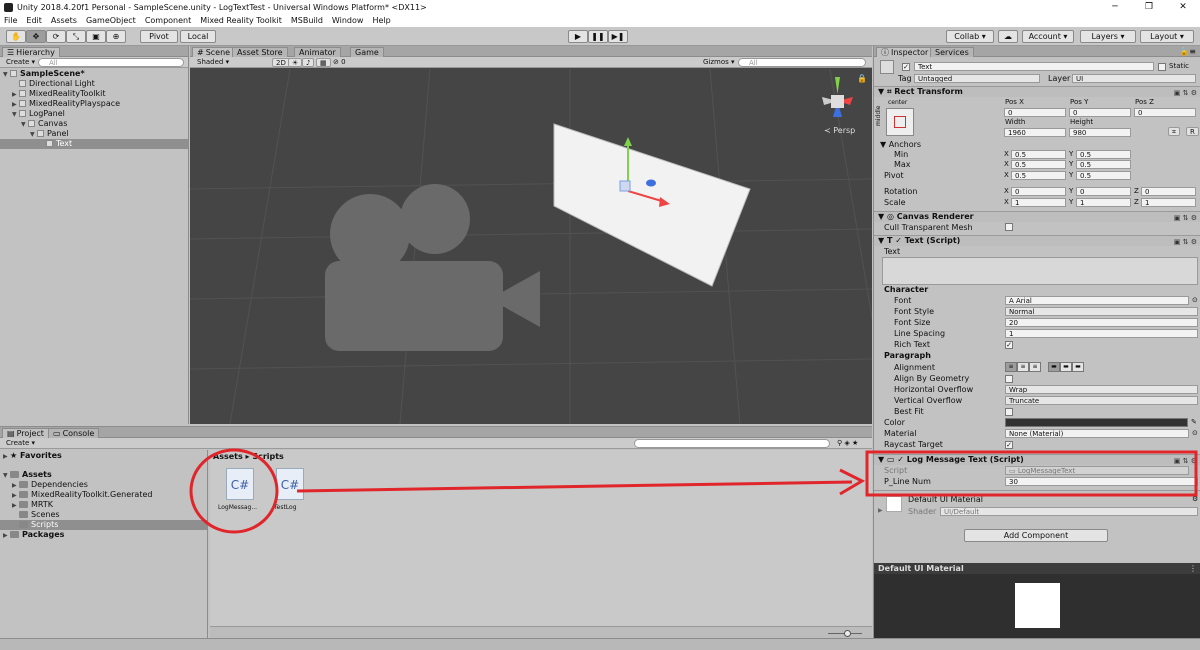 The image size is (1200, 650). I want to click on collab-dropdown: Collab ▾, so click(970, 36).